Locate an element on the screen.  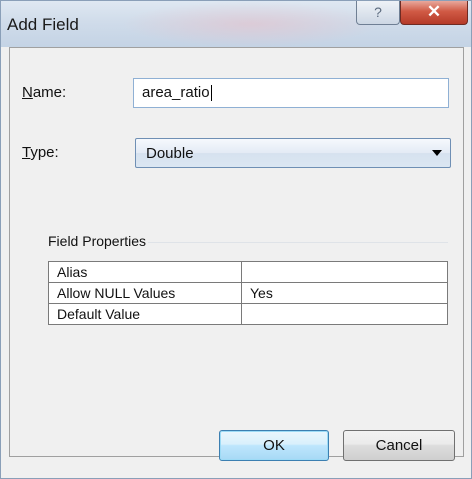
field-properties-title: Field Properties is located at coordinates (97, 241).